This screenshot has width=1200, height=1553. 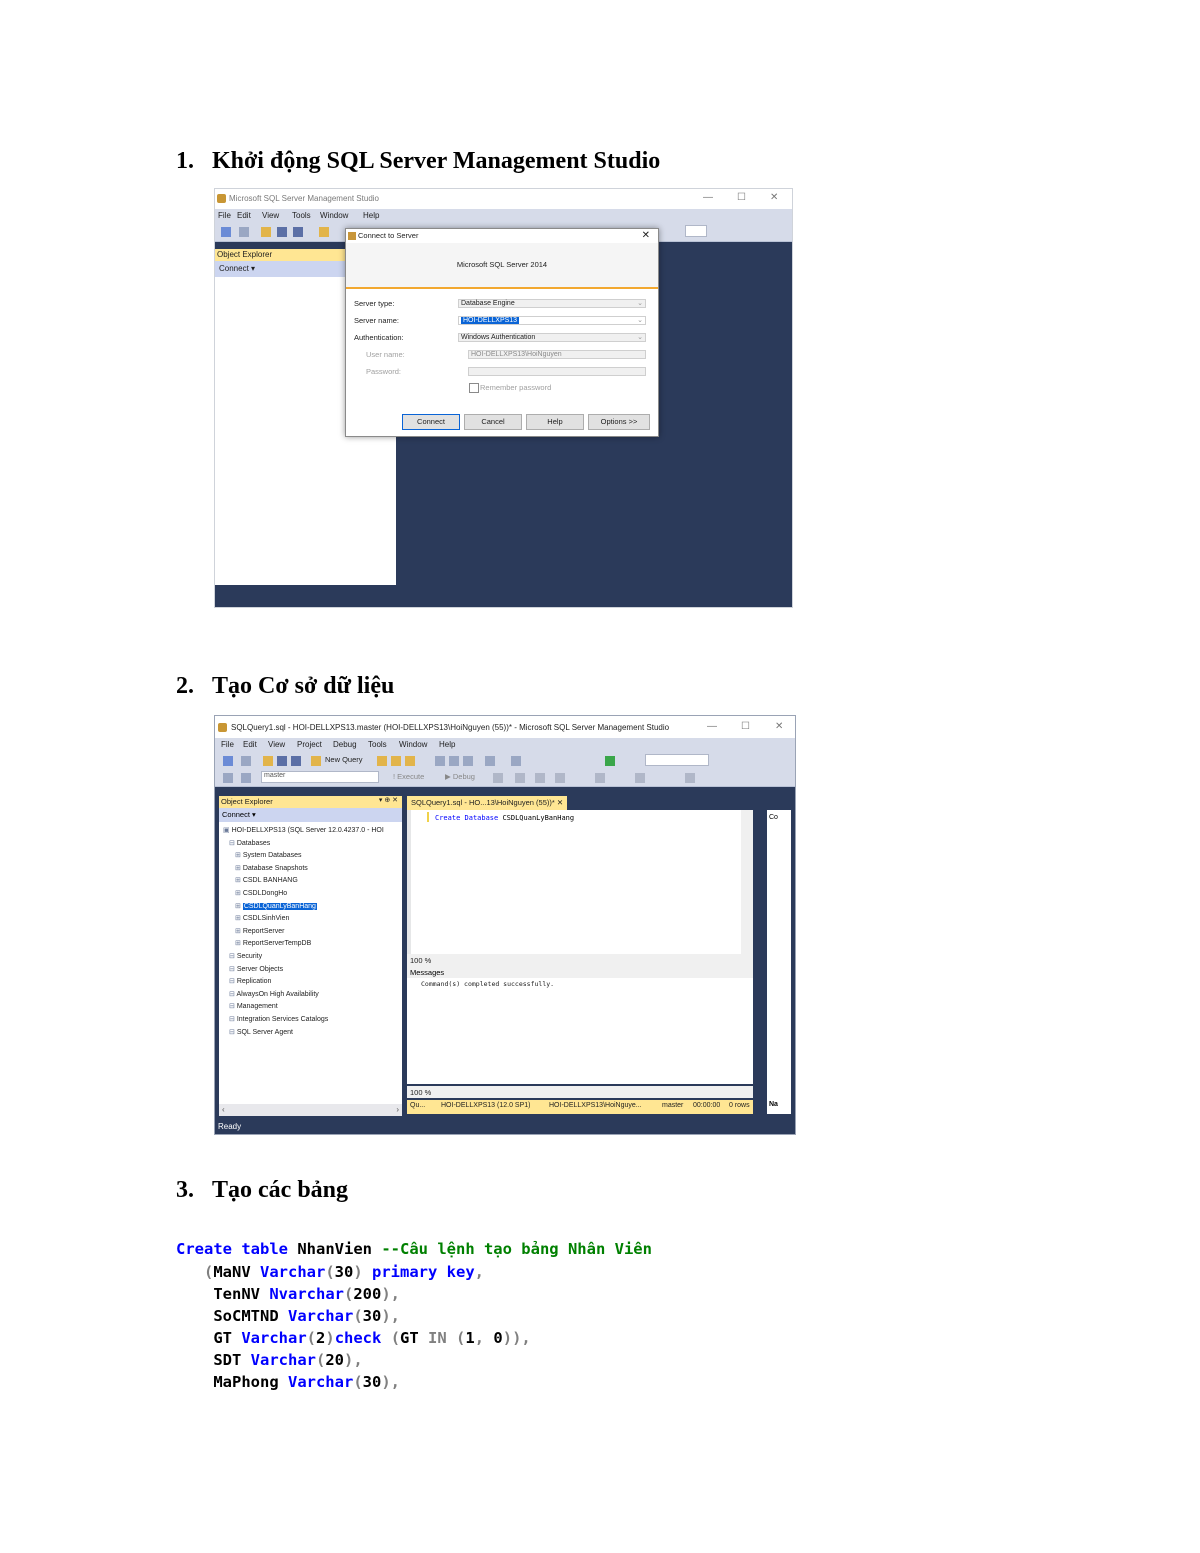 What do you see at coordinates (276, 906) in the screenshot?
I see `tree-item: ⊞ CSDLQuanLyBanHang` at bounding box center [276, 906].